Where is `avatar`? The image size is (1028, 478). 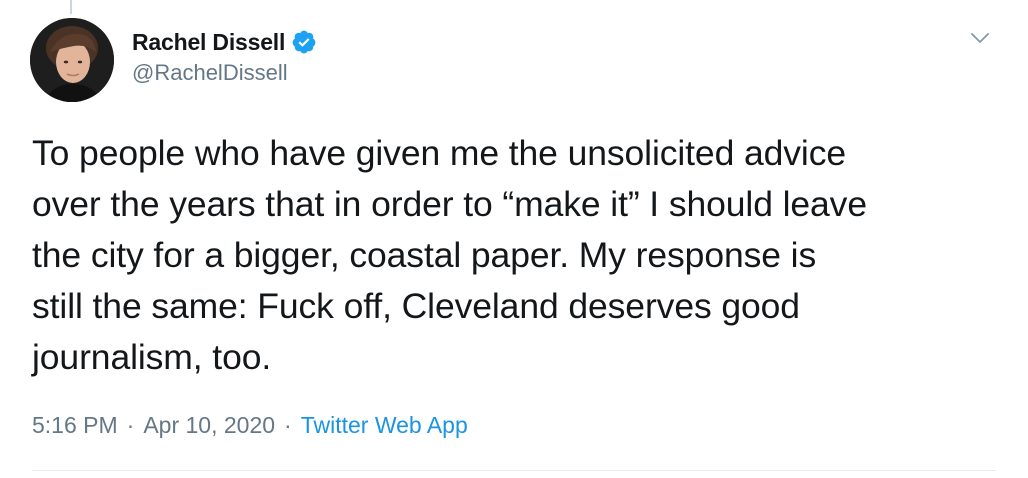
avatar is located at coordinates (72, 60).